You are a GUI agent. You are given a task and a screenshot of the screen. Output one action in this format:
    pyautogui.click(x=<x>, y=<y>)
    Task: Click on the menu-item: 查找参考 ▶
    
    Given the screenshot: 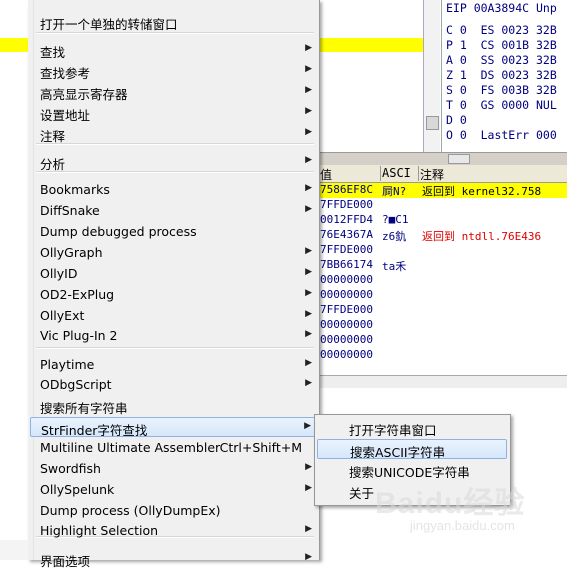 What is the action you would take?
    pyautogui.click(x=174, y=71)
    